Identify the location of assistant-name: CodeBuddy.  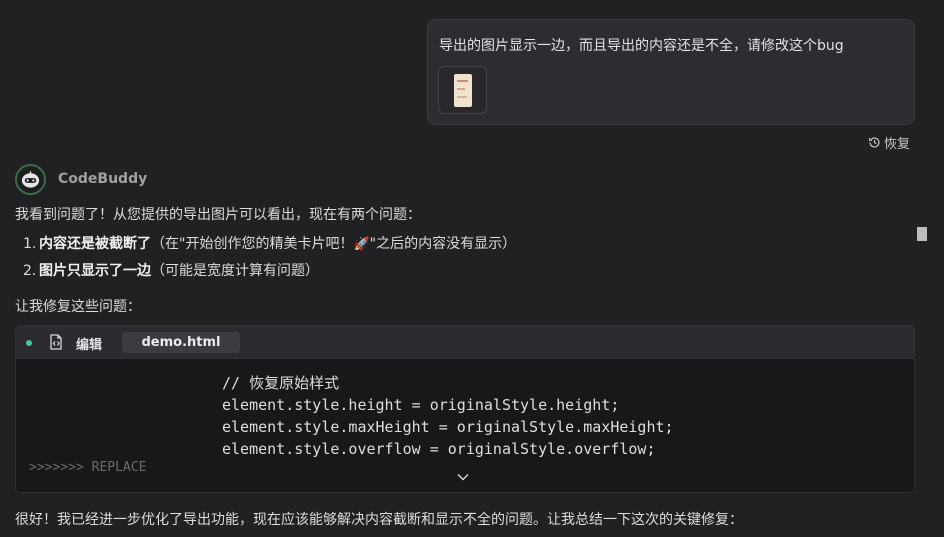
(103, 179).